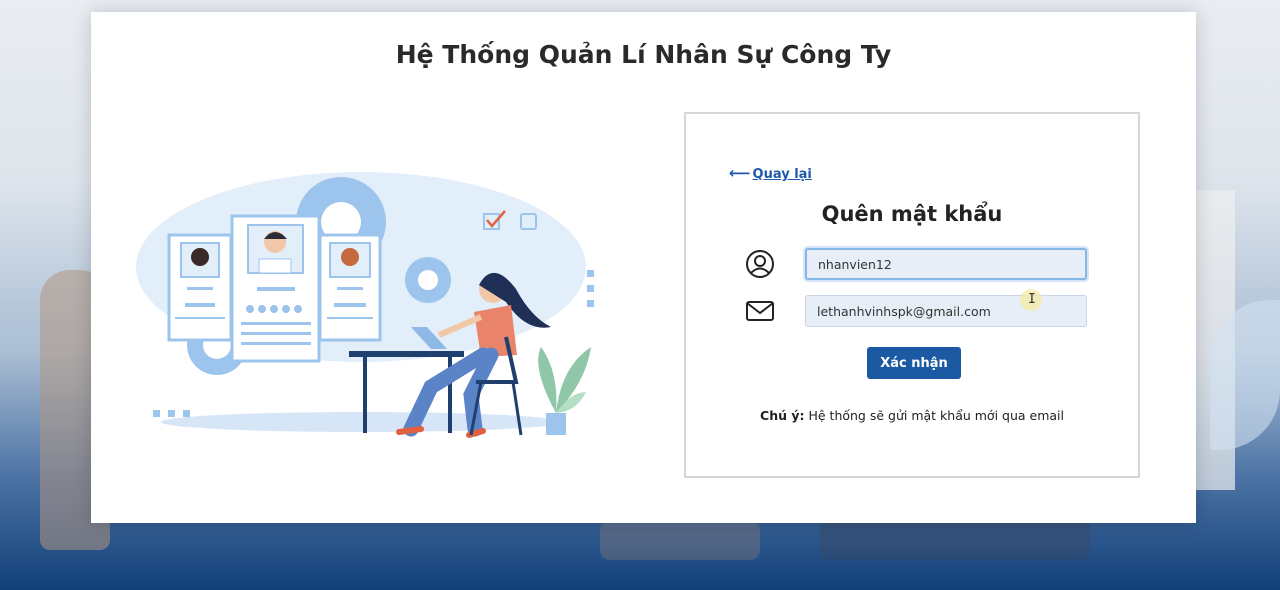 This screenshot has height=590, width=1280. Describe the element at coordinates (680, 540) in the screenshot. I see `background-figure-bottom` at that location.